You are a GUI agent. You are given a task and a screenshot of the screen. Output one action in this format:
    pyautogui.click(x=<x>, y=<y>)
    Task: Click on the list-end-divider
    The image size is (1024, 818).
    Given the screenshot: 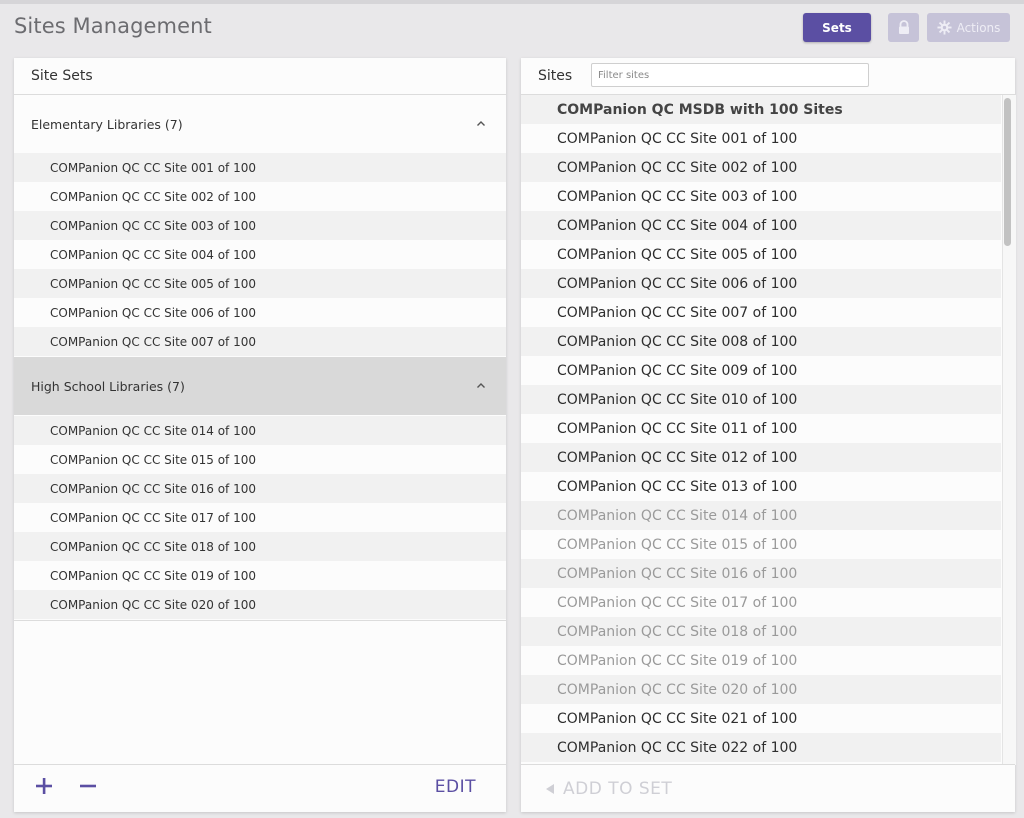 What is the action you would take?
    pyautogui.click(x=260, y=620)
    